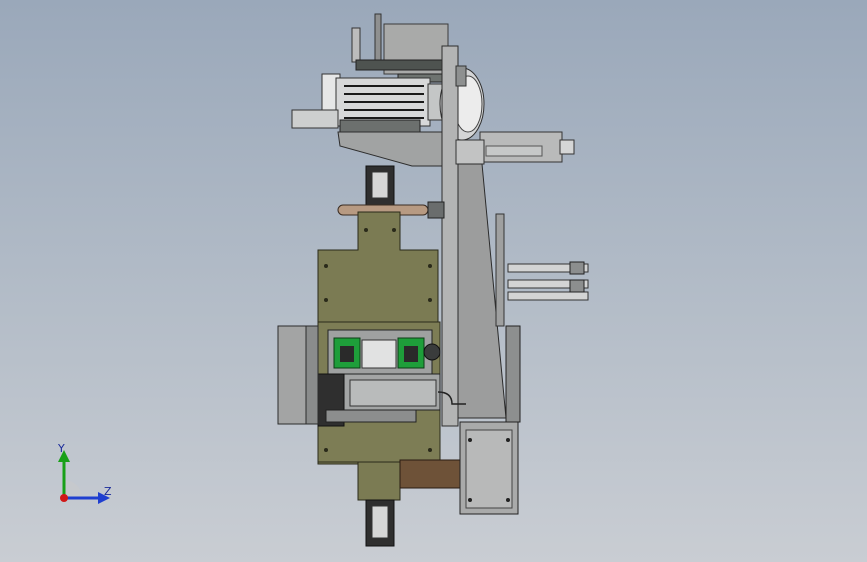 The width and height of the screenshot is (867, 562). Describe the element at coordinates (108, 491) in the screenshot. I see `z-axis-label: Z` at that location.